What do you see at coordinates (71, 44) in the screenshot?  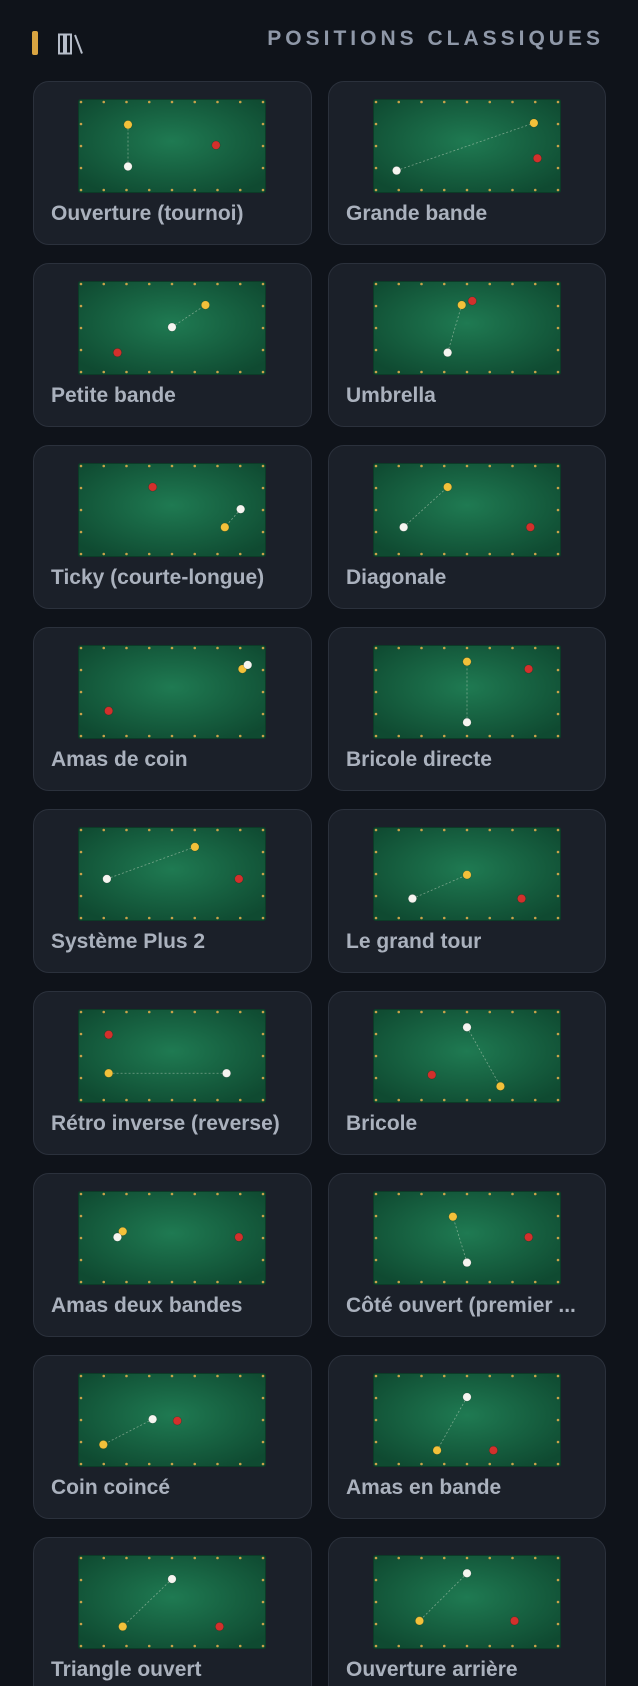 I see `library-icon` at bounding box center [71, 44].